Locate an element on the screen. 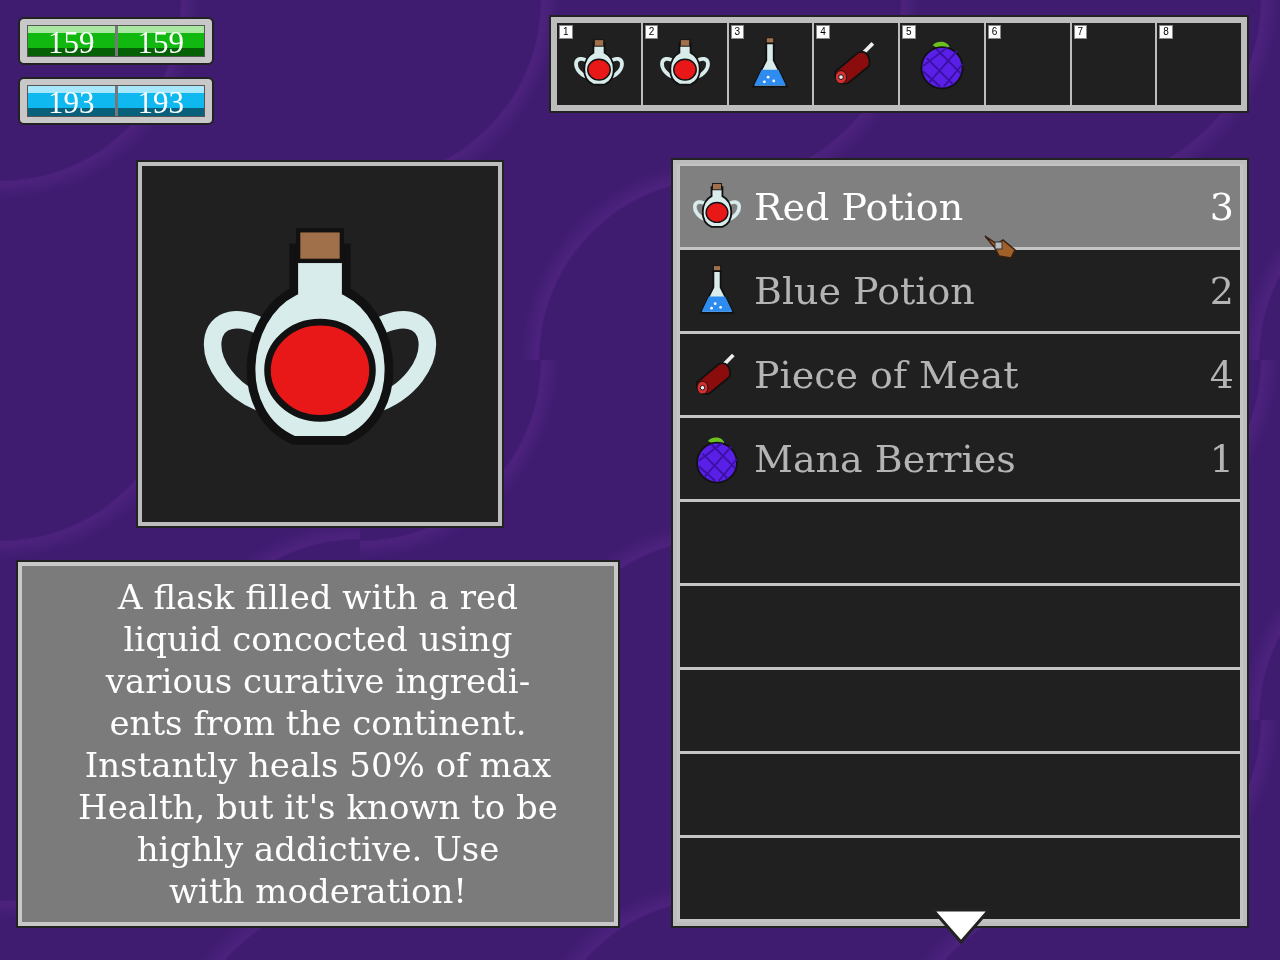 This screenshot has width=1280, height=960. hotbar-slot: 6 is located at coordinates (1027, 64).